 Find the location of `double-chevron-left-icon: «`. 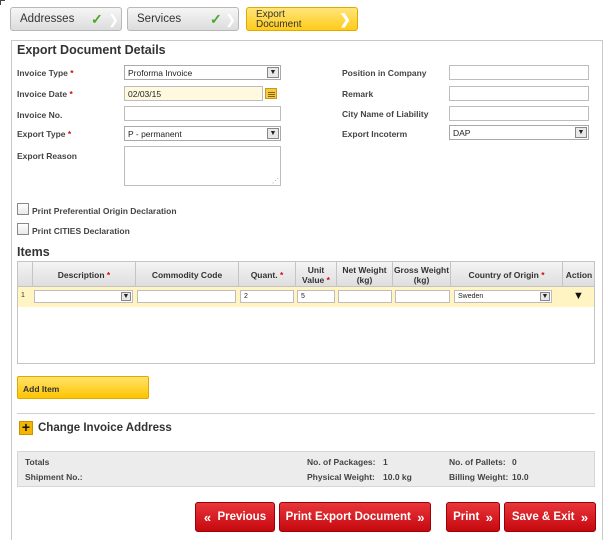

double-chevron-left-icon: « is located at coordinates (207, 517).